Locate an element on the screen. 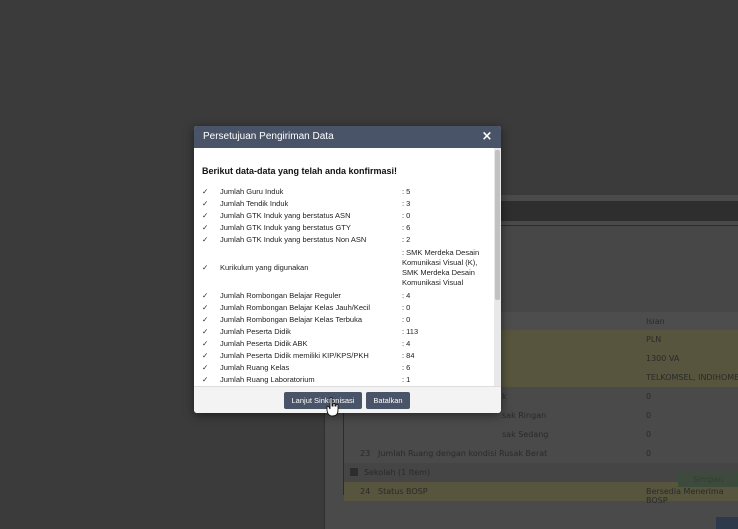 The height and width of the screenshot is (529, 738). modal-header: Persetujuan Pengiriman Data × is located at coordinates (347, 137).